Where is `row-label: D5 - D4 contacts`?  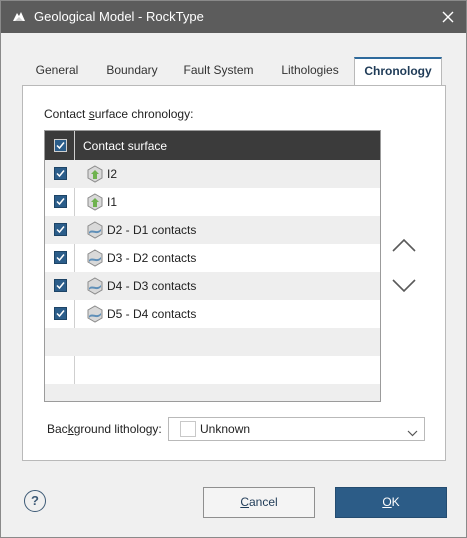
row-label: D5 - D4 contacts is located at coordinates (152, 314).